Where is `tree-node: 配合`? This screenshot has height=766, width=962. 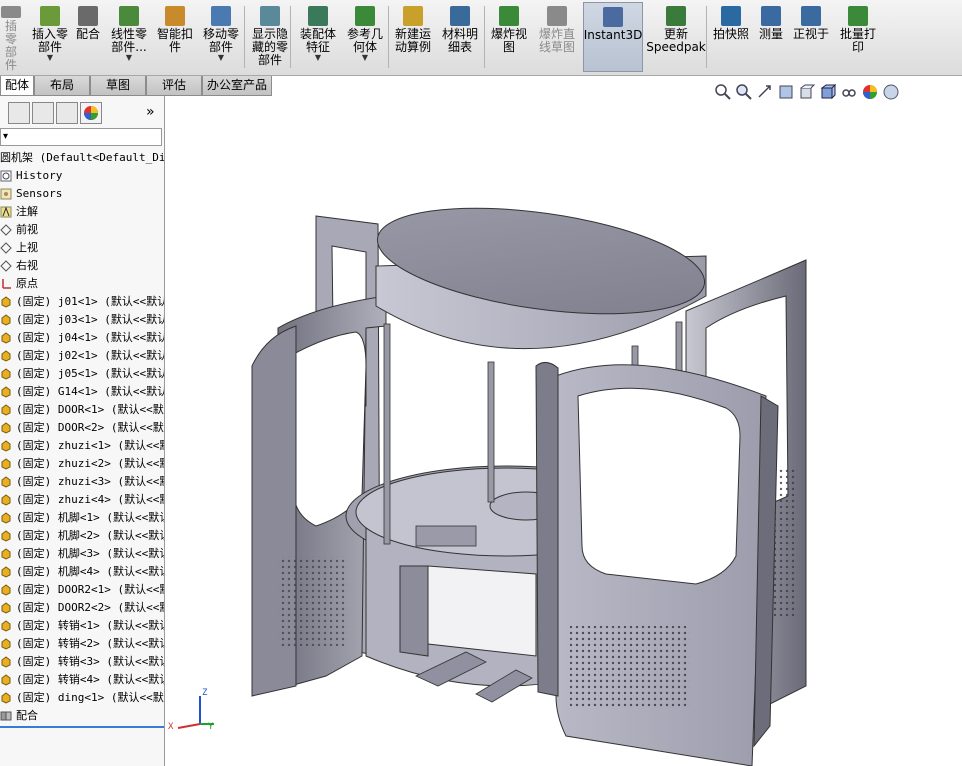
tree-node: 配合 is located at coordinates (82, 716).